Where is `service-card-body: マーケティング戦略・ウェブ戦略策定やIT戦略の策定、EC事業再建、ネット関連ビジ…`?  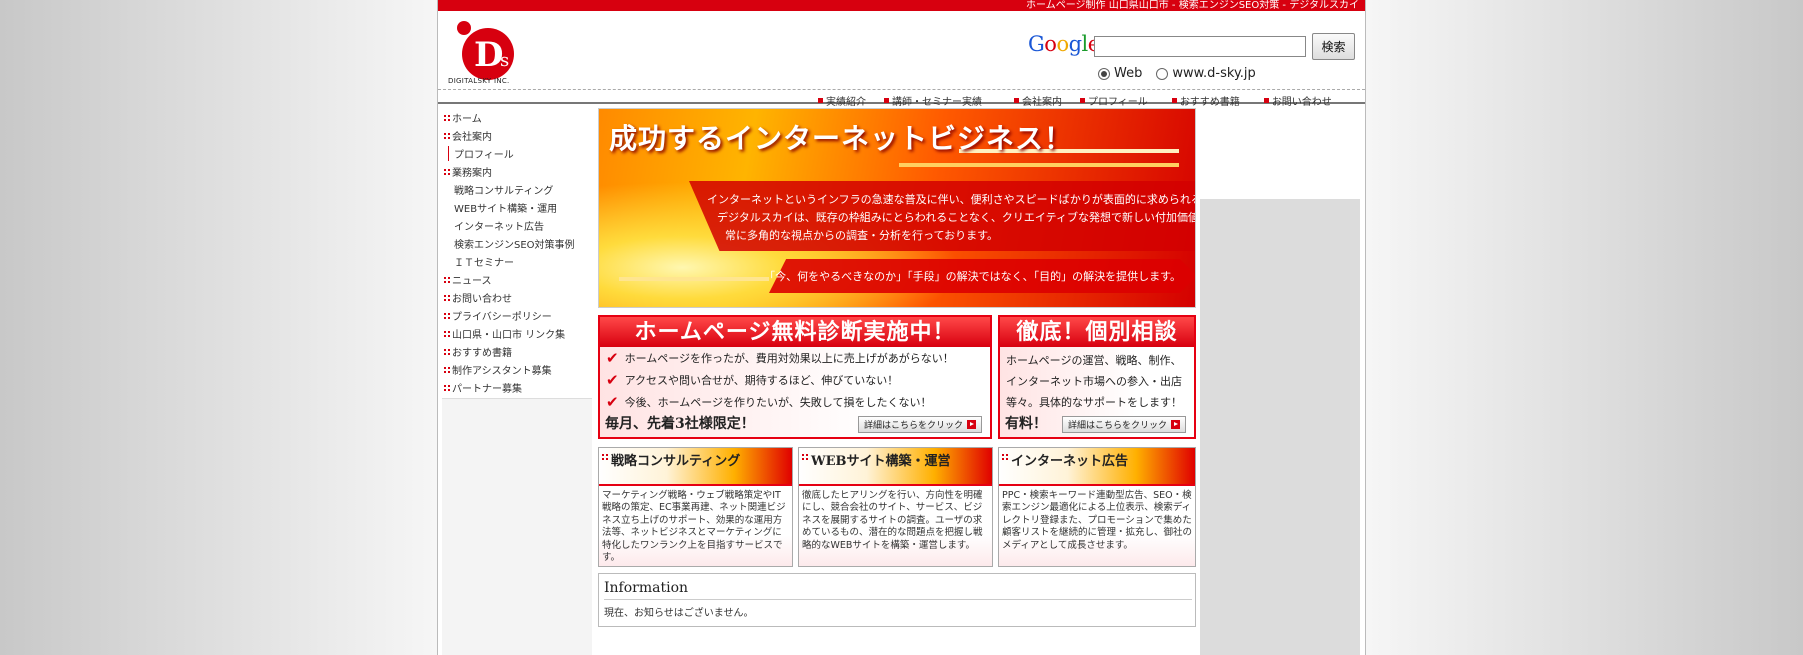 service-card-body: マーケティング戦略・ウェブ戦略策定やIT戦略の策定、EC事業再建、ネット関連ビジ… is located at coordinates (695, 526).